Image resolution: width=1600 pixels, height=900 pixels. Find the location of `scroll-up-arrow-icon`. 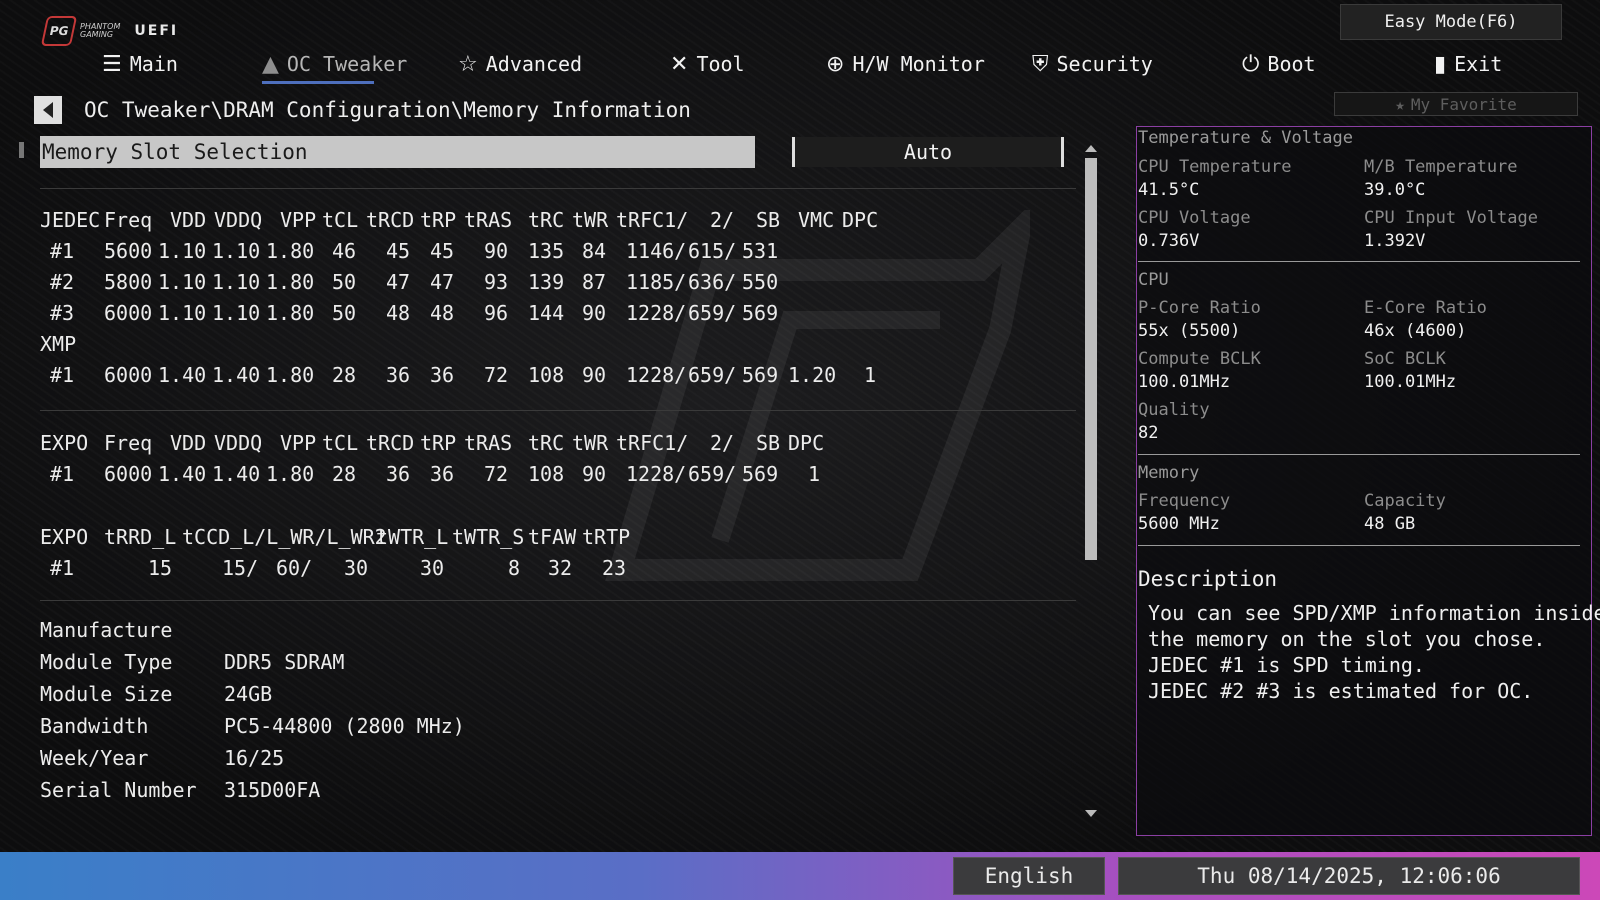

scroll-up-arrow-icon is located at coordinates (1091, 148).